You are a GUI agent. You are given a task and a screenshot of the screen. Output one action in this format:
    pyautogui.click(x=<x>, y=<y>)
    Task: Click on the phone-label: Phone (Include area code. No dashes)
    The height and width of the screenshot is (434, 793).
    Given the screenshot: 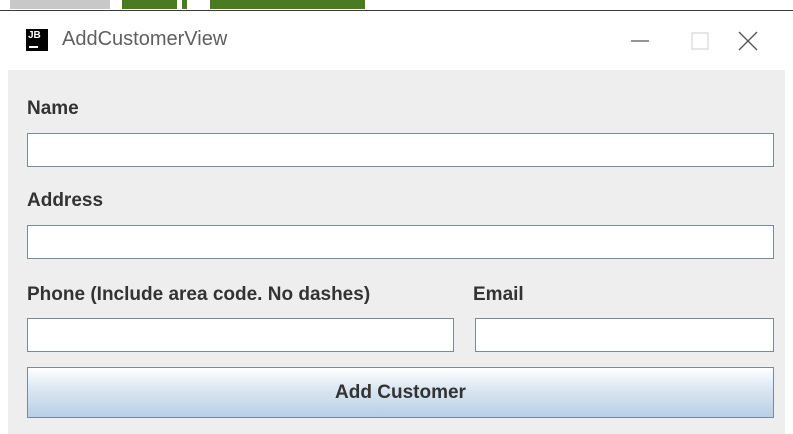 What is the action you would take?
    pyautogui.click(x=199, y=294)
    